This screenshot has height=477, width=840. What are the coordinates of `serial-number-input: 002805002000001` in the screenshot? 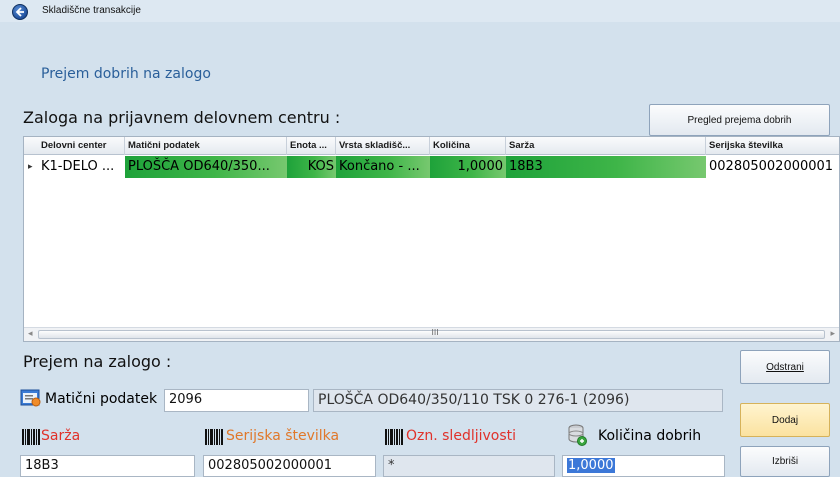 It's located at (289, 466).